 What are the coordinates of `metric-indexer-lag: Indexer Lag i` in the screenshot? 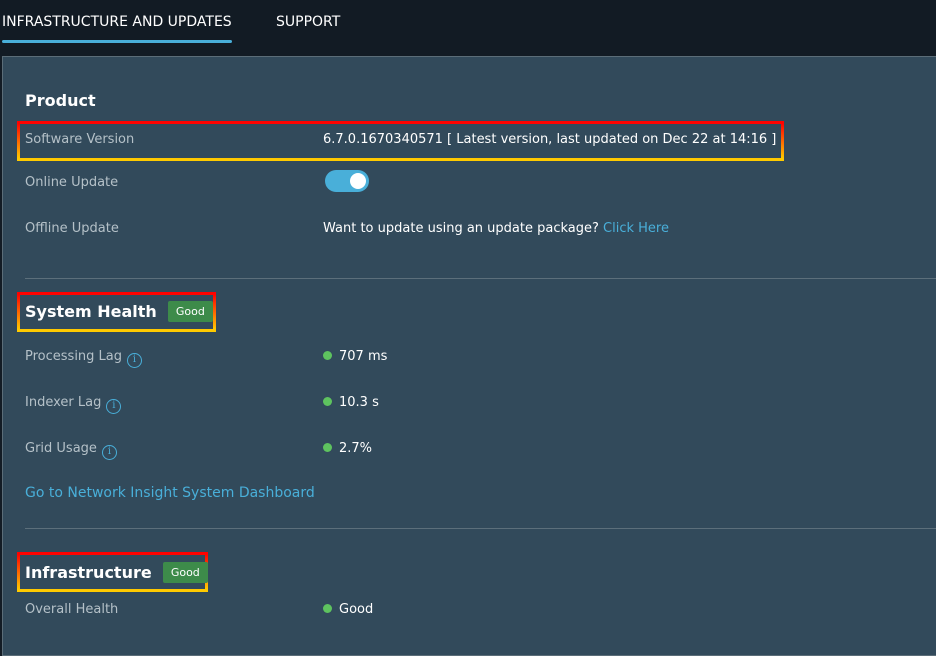 It's located at (73, 404).